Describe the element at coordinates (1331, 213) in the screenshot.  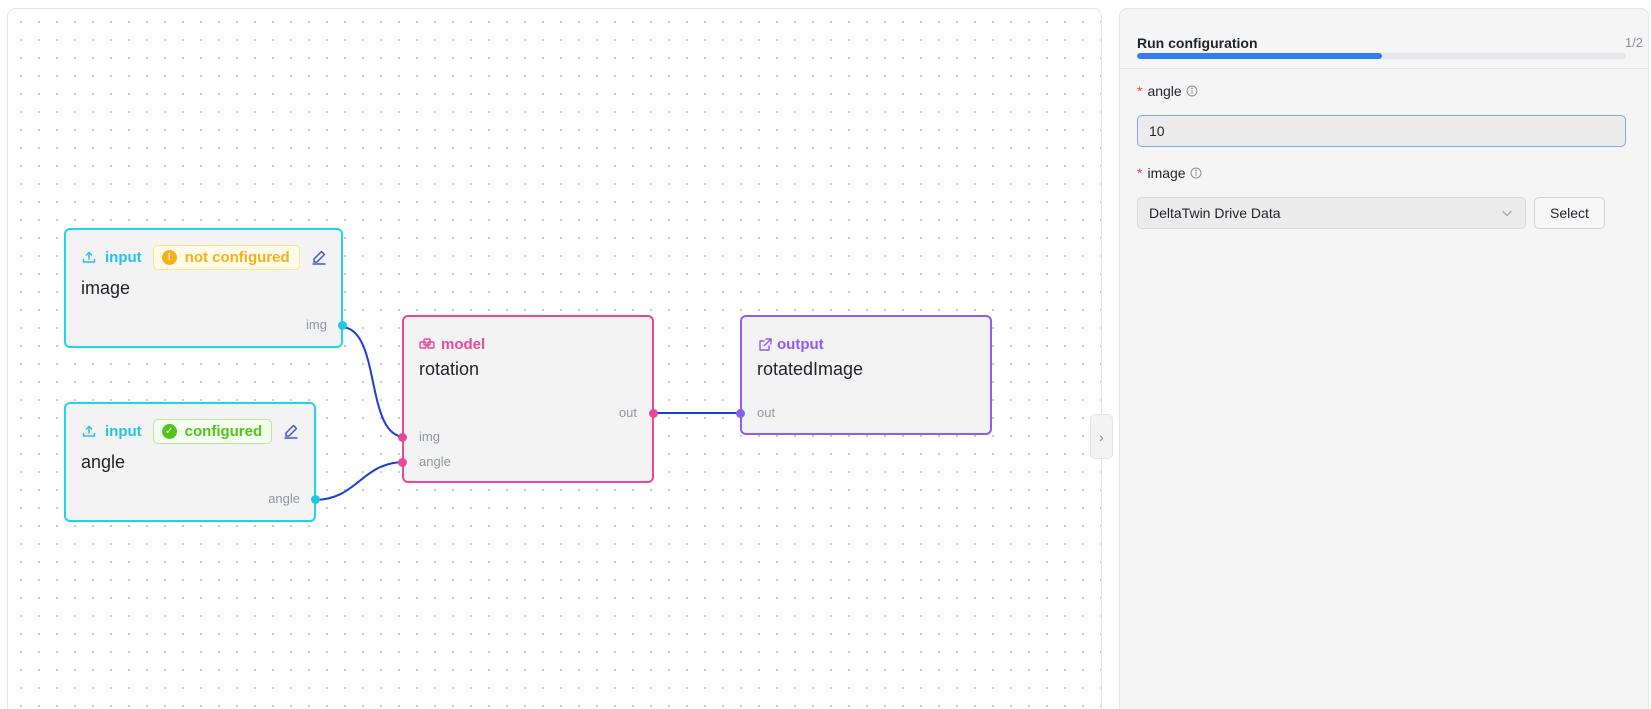
I see `image-source-select: DeltaTwin Drive Data` at that location.